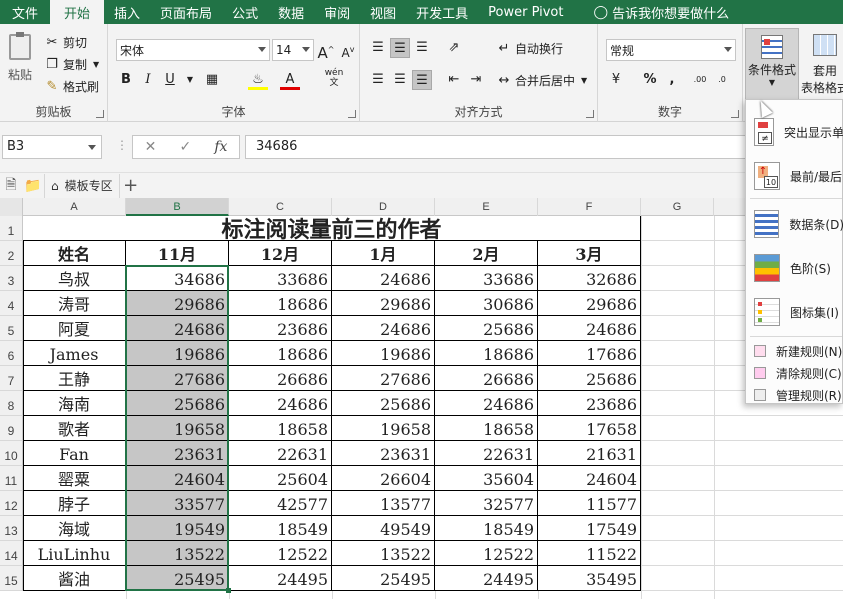 This screenshot has height=599, width=843. What do you see at coordinates (220, 147) in the screenshot?
I see `insert-function-button: fx` at bounding box center [220, 147].